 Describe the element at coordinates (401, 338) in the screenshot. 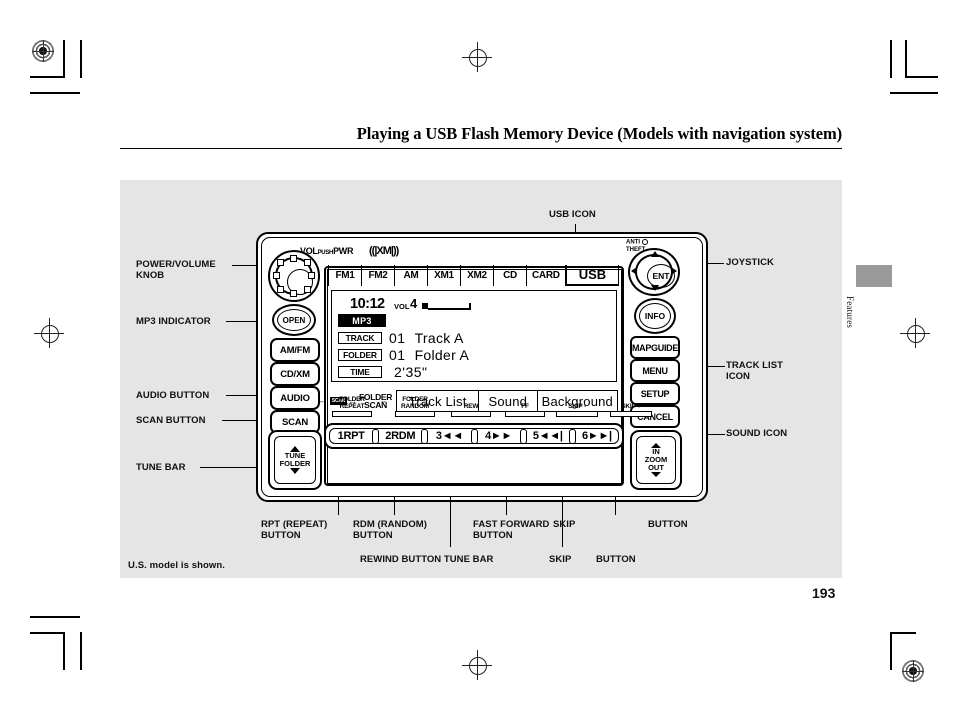

I see `track-row: TRACK 01 Track A` at that location.